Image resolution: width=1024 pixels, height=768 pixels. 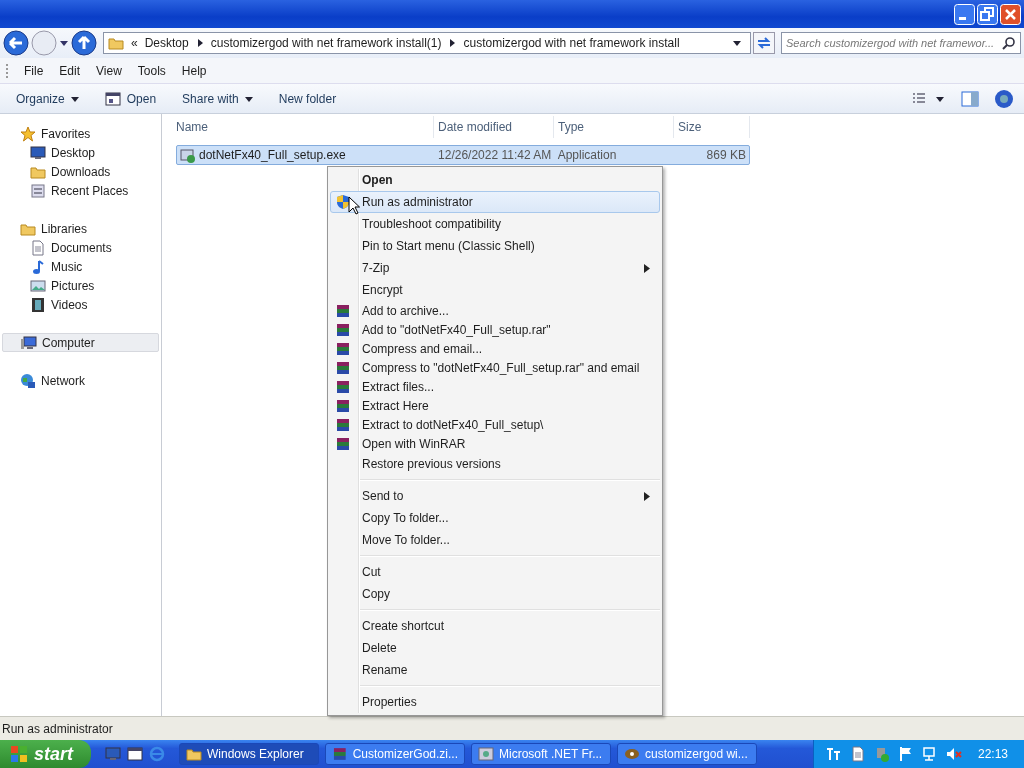 I want to click on nav-item: Computer, so click(x=80, y=342).